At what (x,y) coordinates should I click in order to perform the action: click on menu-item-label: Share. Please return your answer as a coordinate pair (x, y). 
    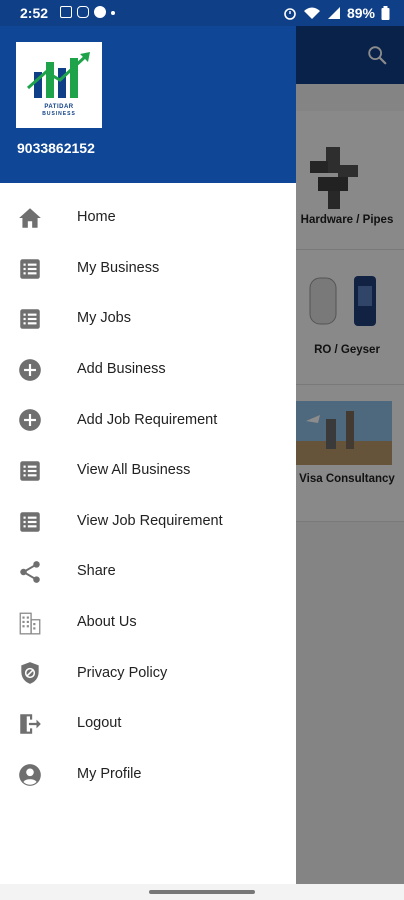
    Looking at the image, I should click on (96, 571).